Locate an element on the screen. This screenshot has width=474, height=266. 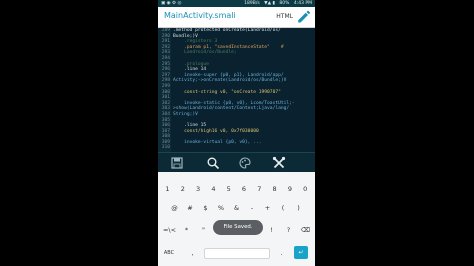
line-number: 310 is located at coordinates (165, 148).